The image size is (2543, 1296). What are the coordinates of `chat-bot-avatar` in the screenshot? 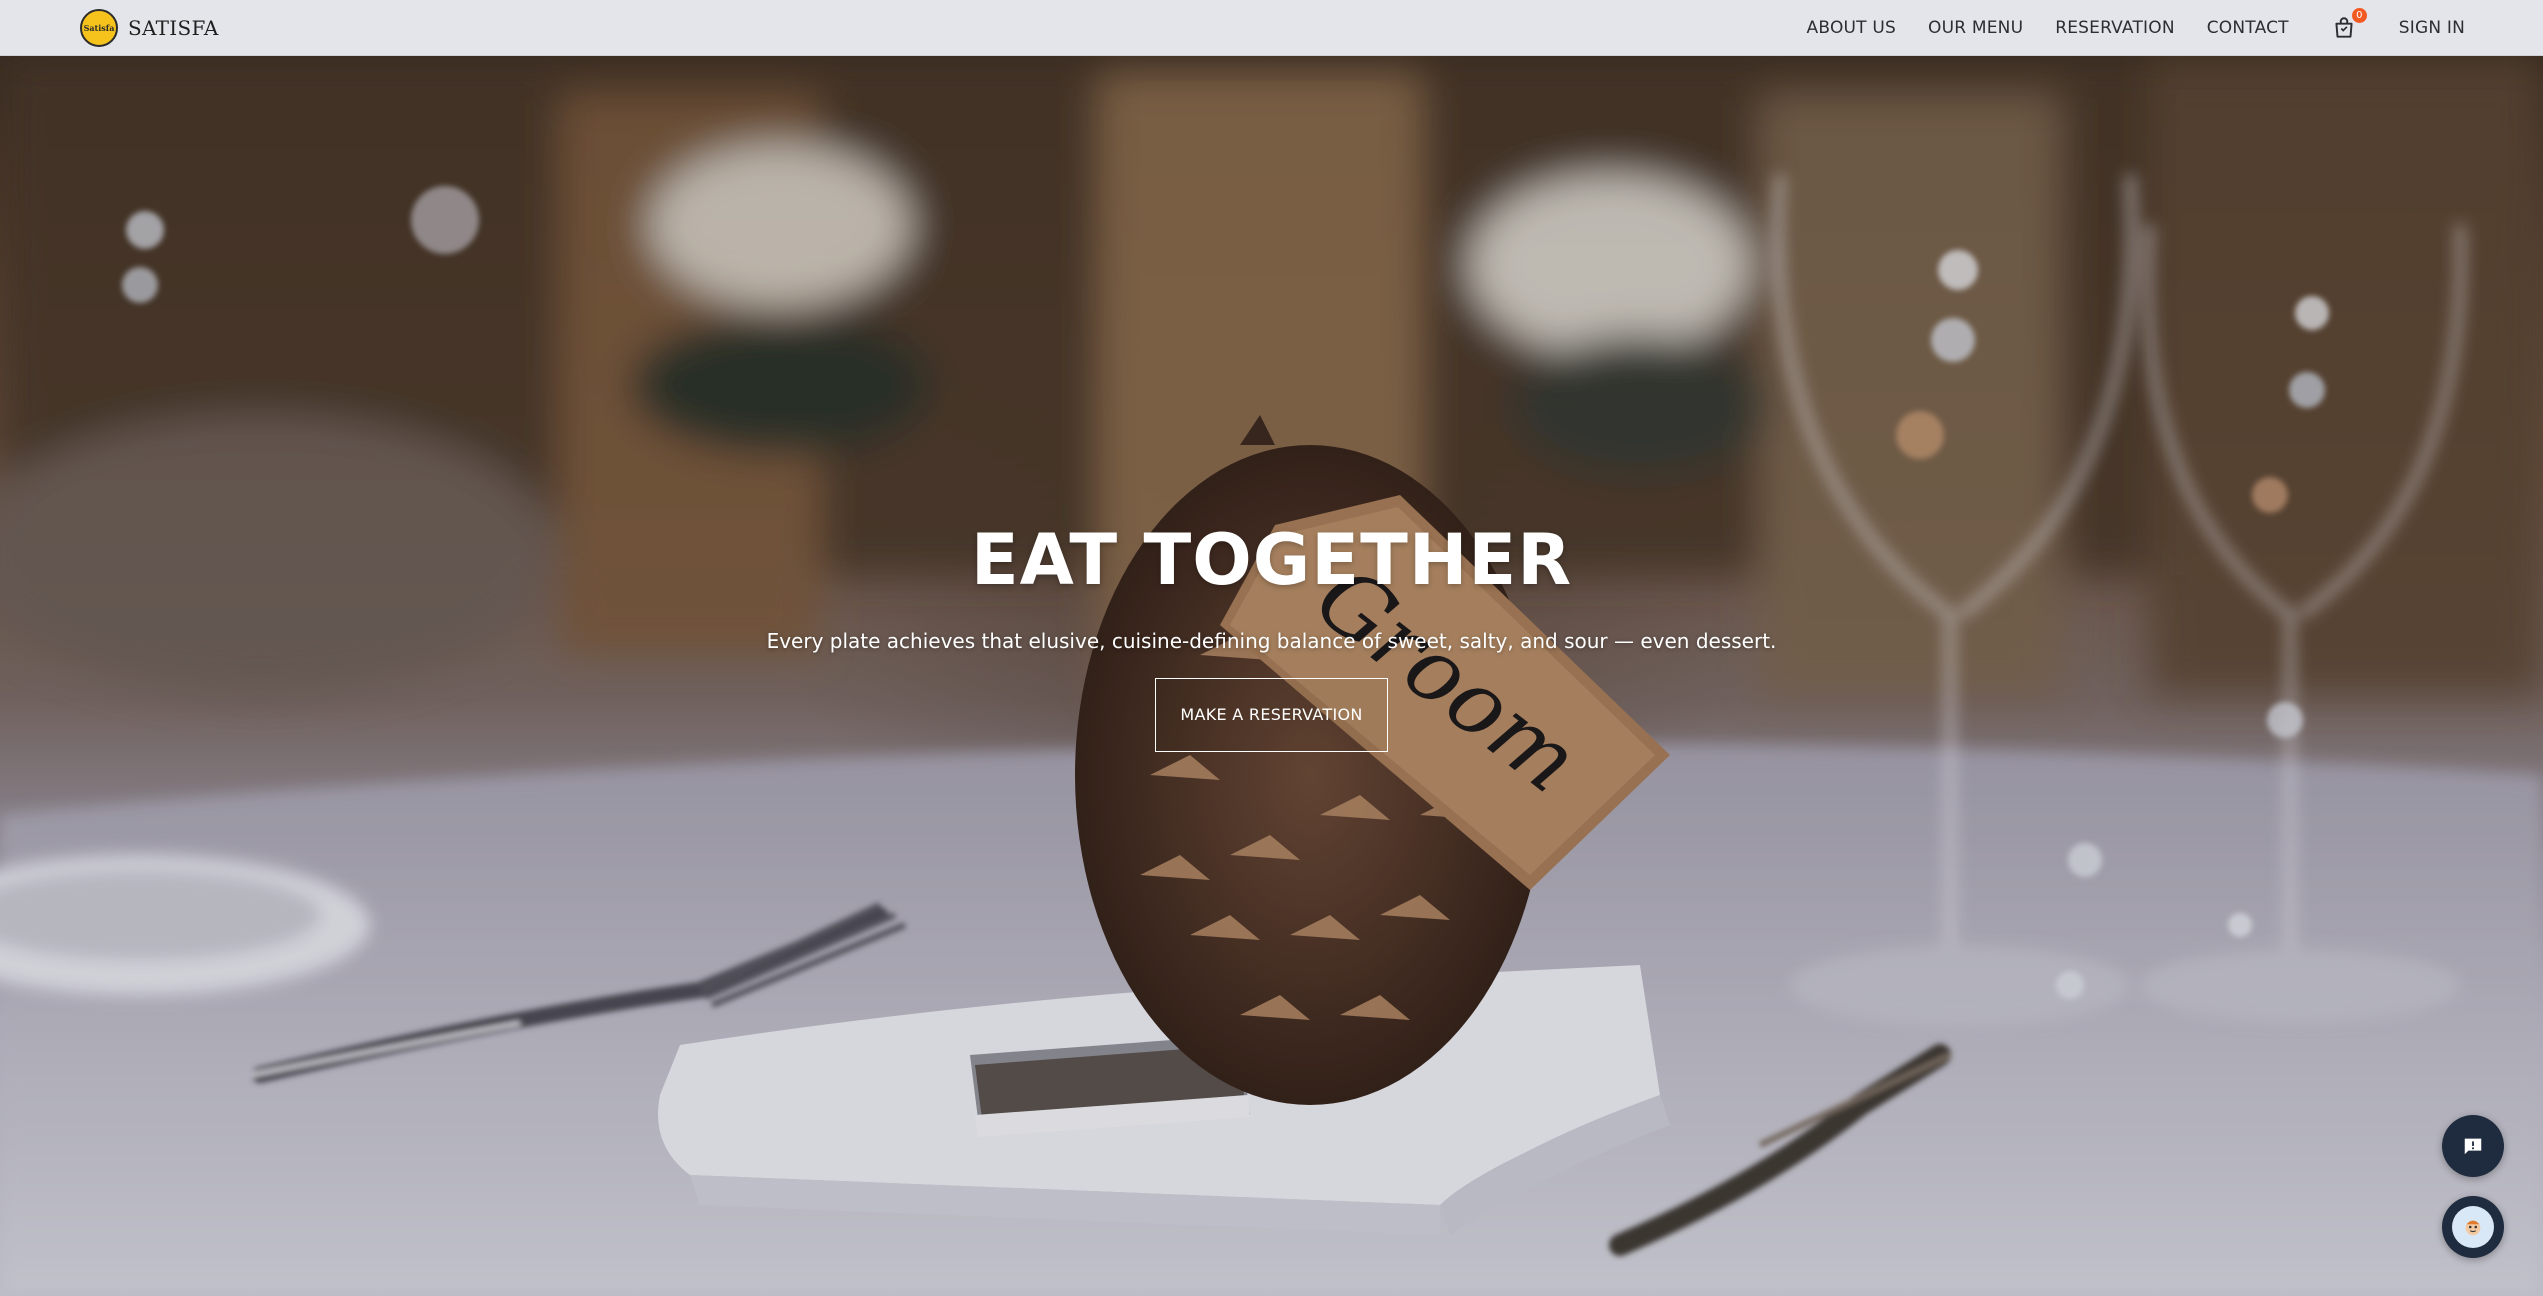 It's located at (2473, 1227).